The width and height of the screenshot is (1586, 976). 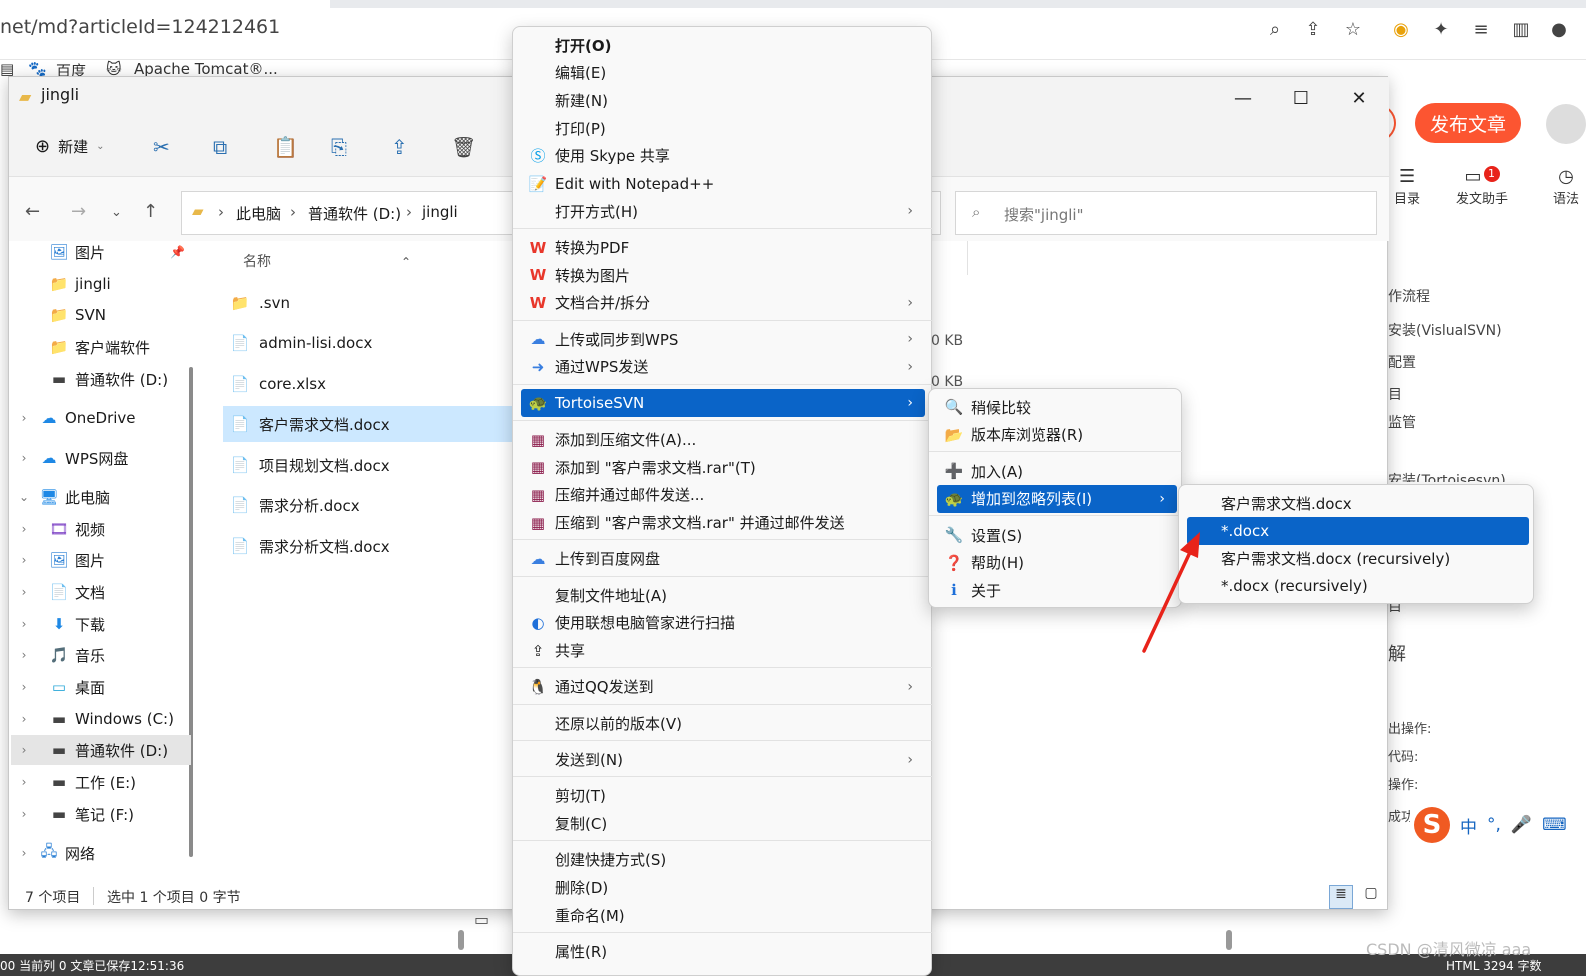 What do you see at coordinates (101, 719) in the screenshot?
I see `sidebar-item: › ▬ Windows (C:)` at bounding box center [101, 719].